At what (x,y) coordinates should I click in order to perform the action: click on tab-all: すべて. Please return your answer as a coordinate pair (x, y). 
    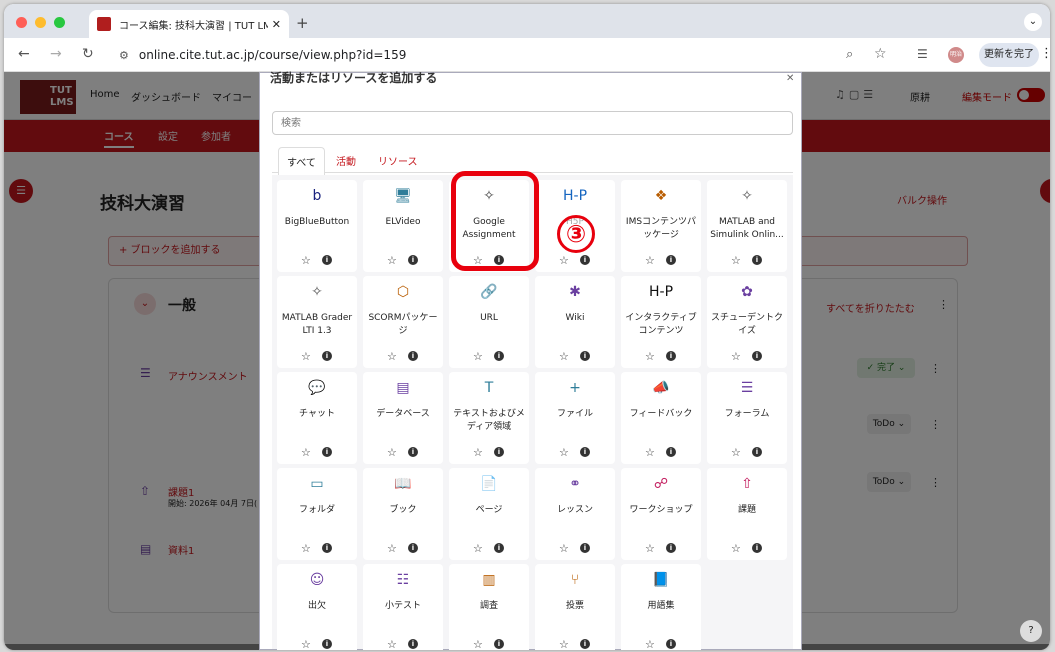
    Looking at the image, I should click on (301, 161).